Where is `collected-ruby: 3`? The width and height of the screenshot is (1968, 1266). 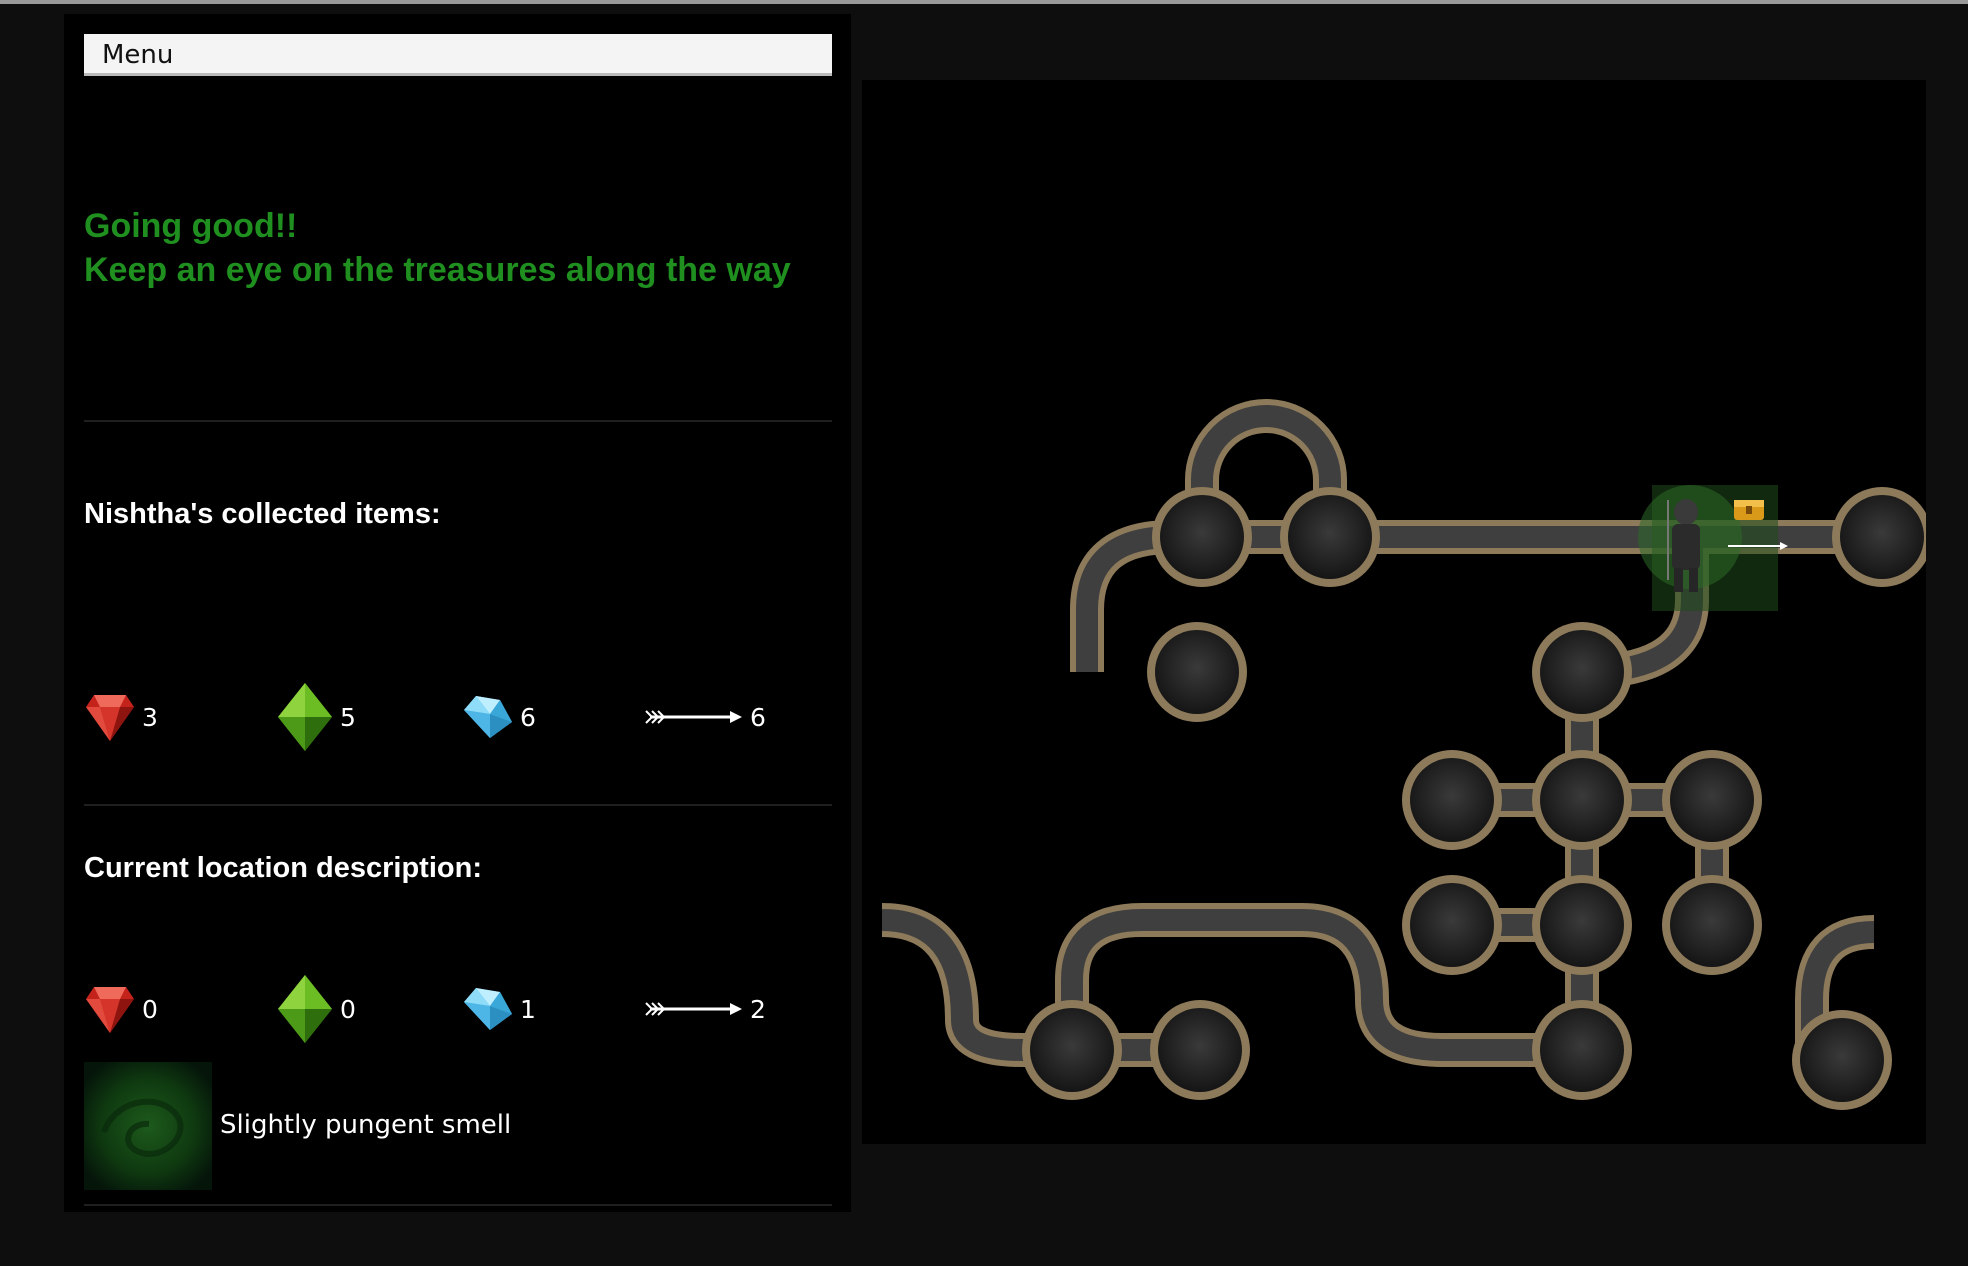 collected-ruby: 3 is located at coordinates (121, 717).